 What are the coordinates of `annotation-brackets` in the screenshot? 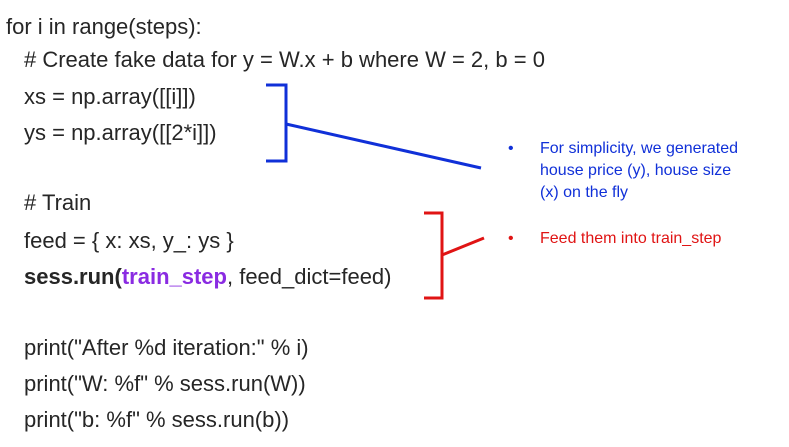 It's located at (375, 191).